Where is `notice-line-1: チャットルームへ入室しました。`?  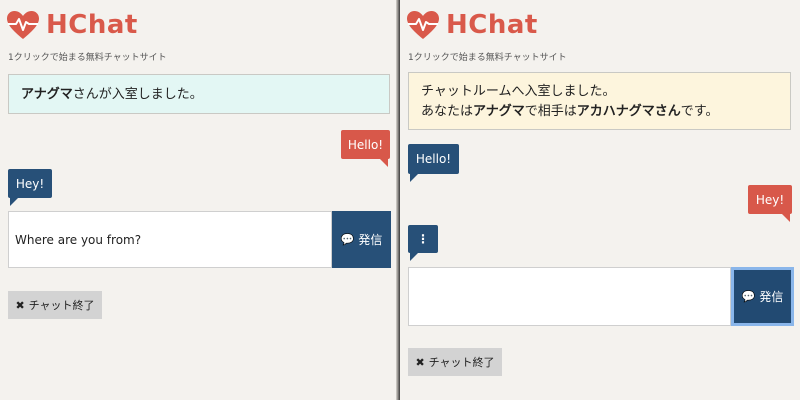
notice-line-1: チャットルームへ入室しました。 is located at coordinates (518, 91).